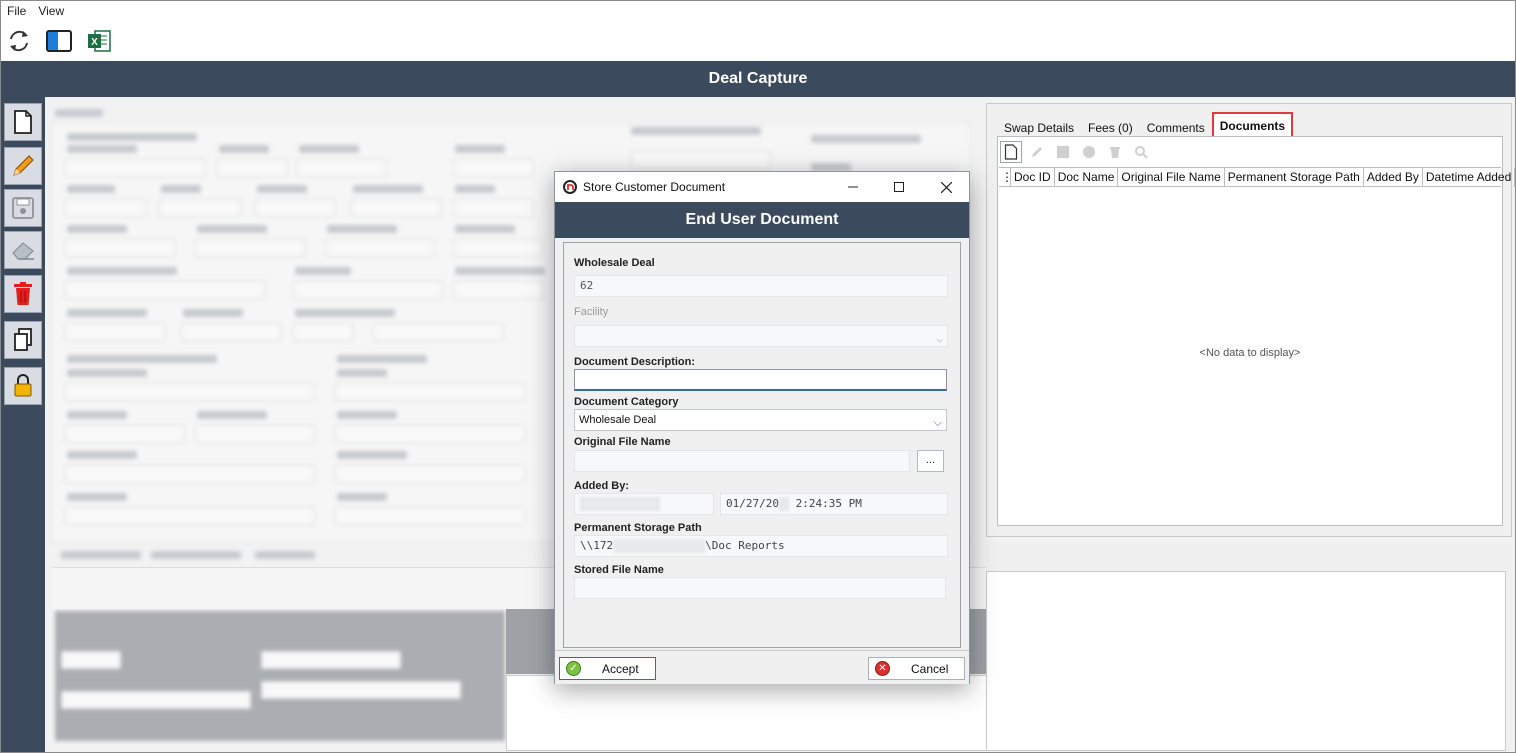 The height and width of the screenshot is (753, 1516). Describe the element at coordinates (1011, 152) in the screenshot. I see `add-document-icon` at that location.